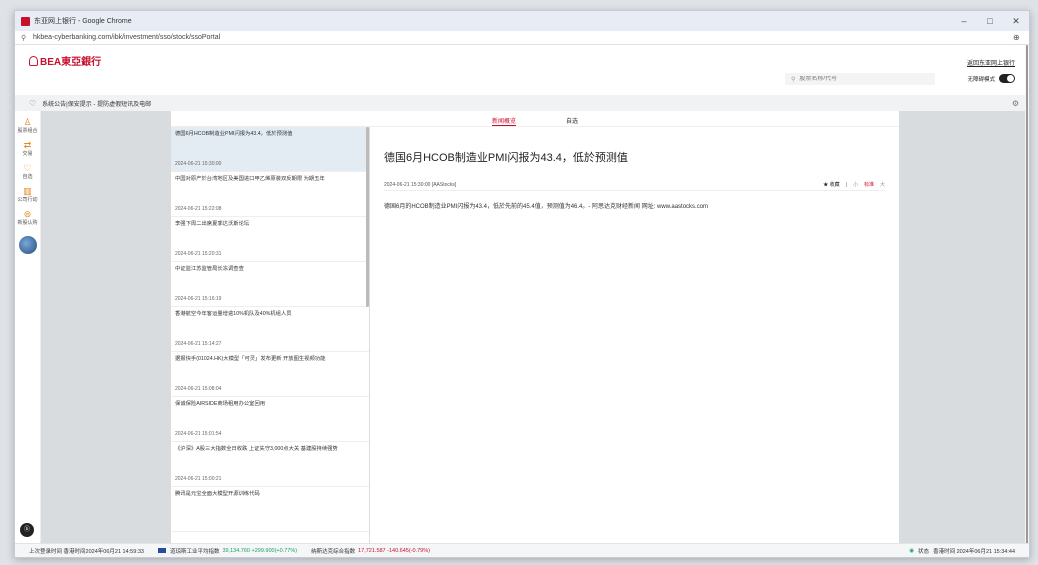 This screenshot has width=1038, height=565. Describe the element at coordinates (367, 217) in the screenshot. I see `news-list-scrollbar` at that location.